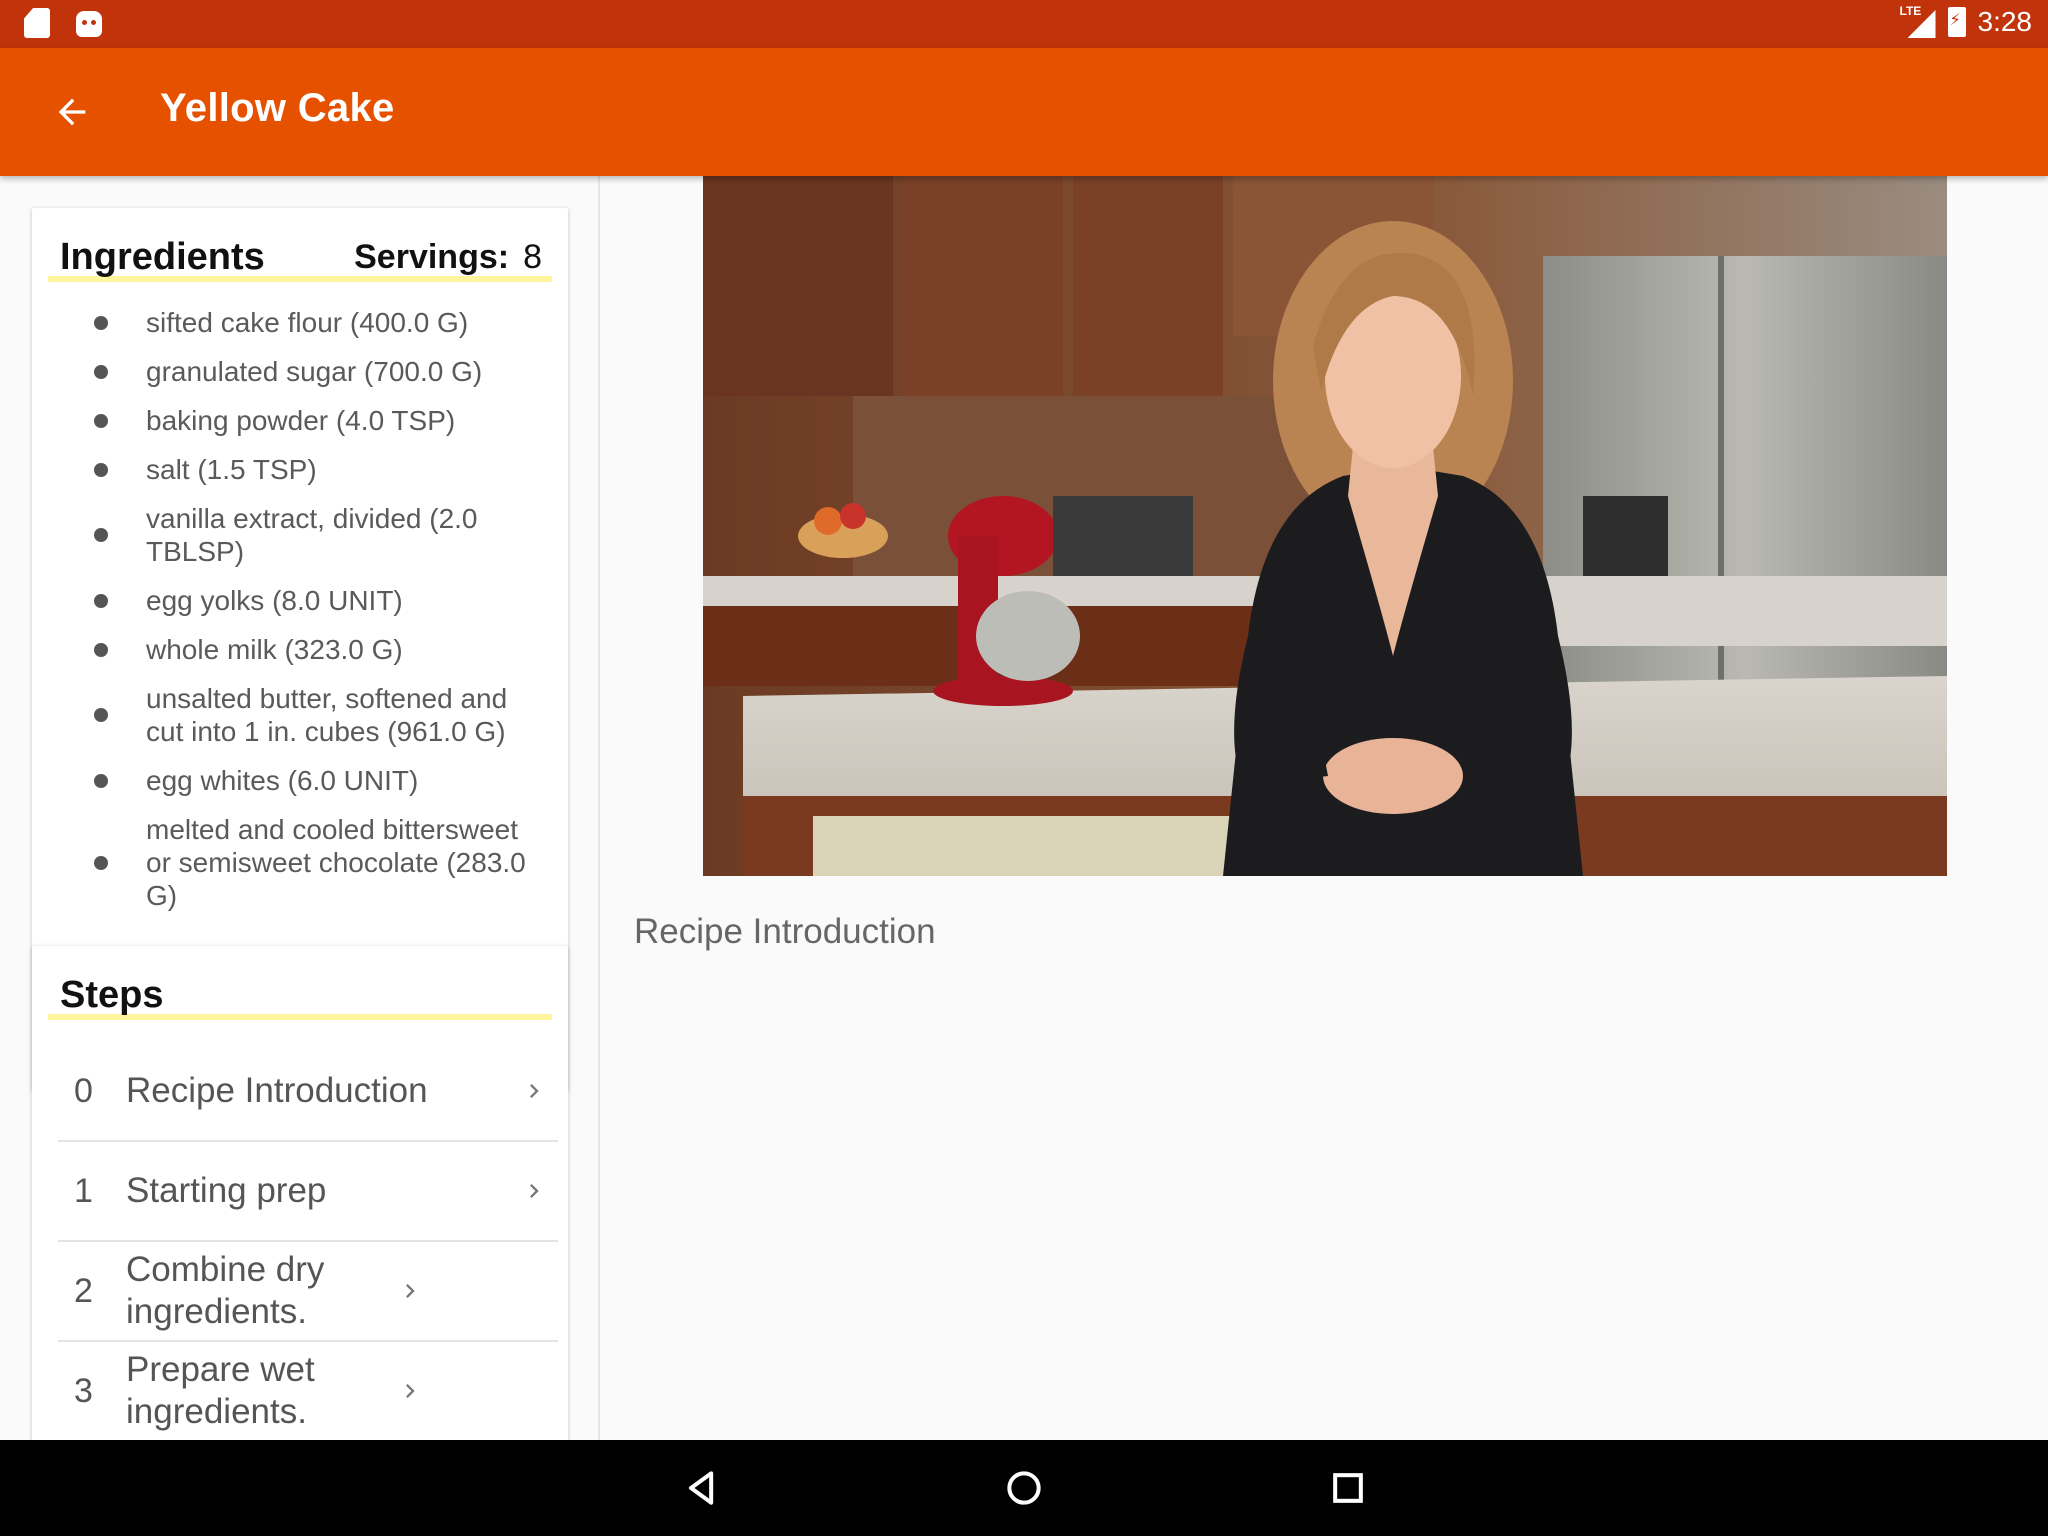  I want to click on step-item-3: 3 Prepare wet ingredients., so click(308, 1391).